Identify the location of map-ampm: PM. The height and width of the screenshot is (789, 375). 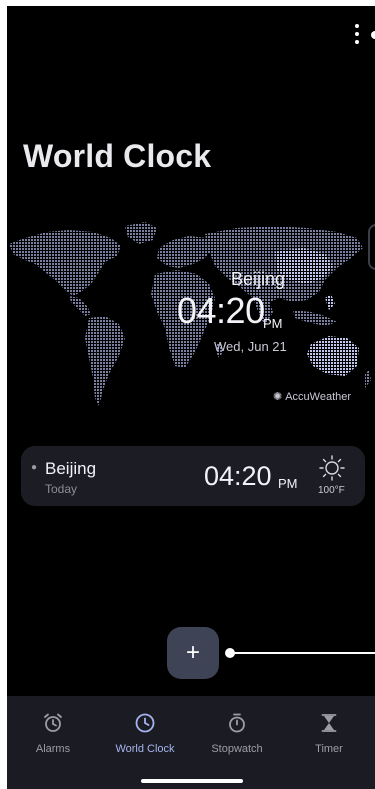
(273, 323).